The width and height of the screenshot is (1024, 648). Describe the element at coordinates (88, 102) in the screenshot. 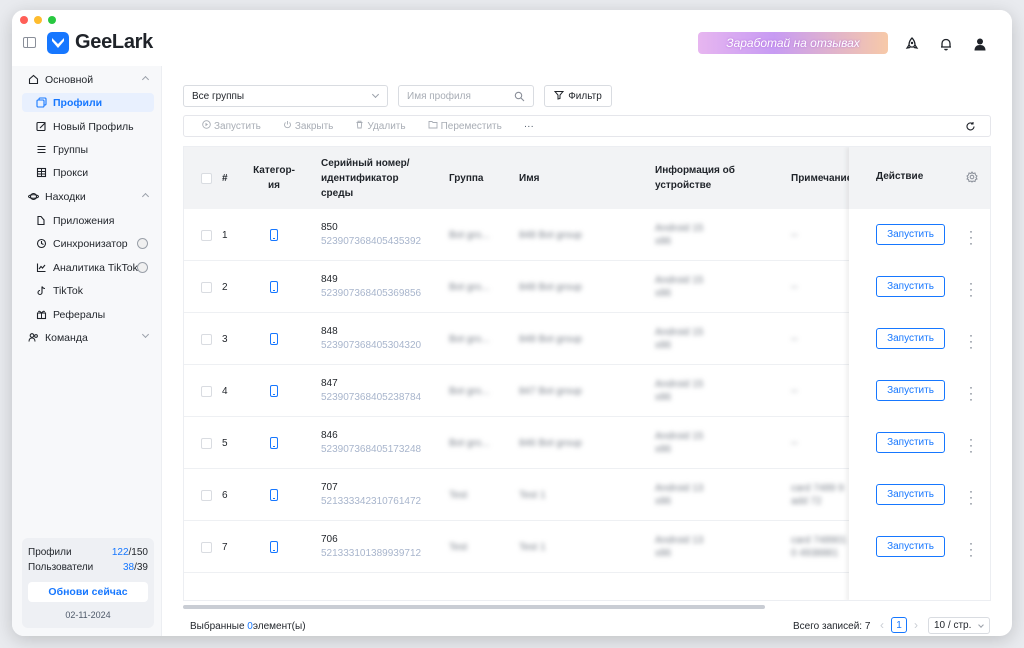

I see `sidebar-item-profiles: Профили` at that location.